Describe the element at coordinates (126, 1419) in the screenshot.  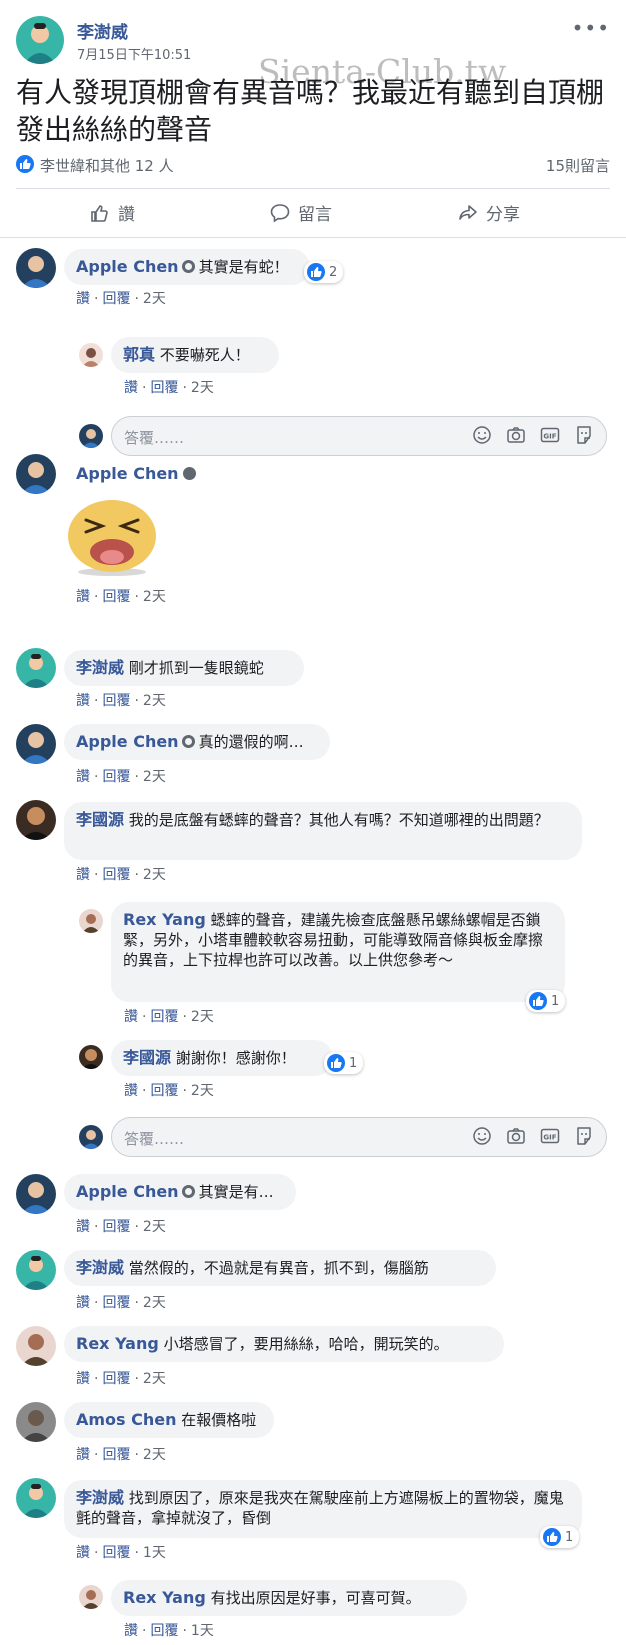
I see `commenter-name: Amos Chen` at that location.